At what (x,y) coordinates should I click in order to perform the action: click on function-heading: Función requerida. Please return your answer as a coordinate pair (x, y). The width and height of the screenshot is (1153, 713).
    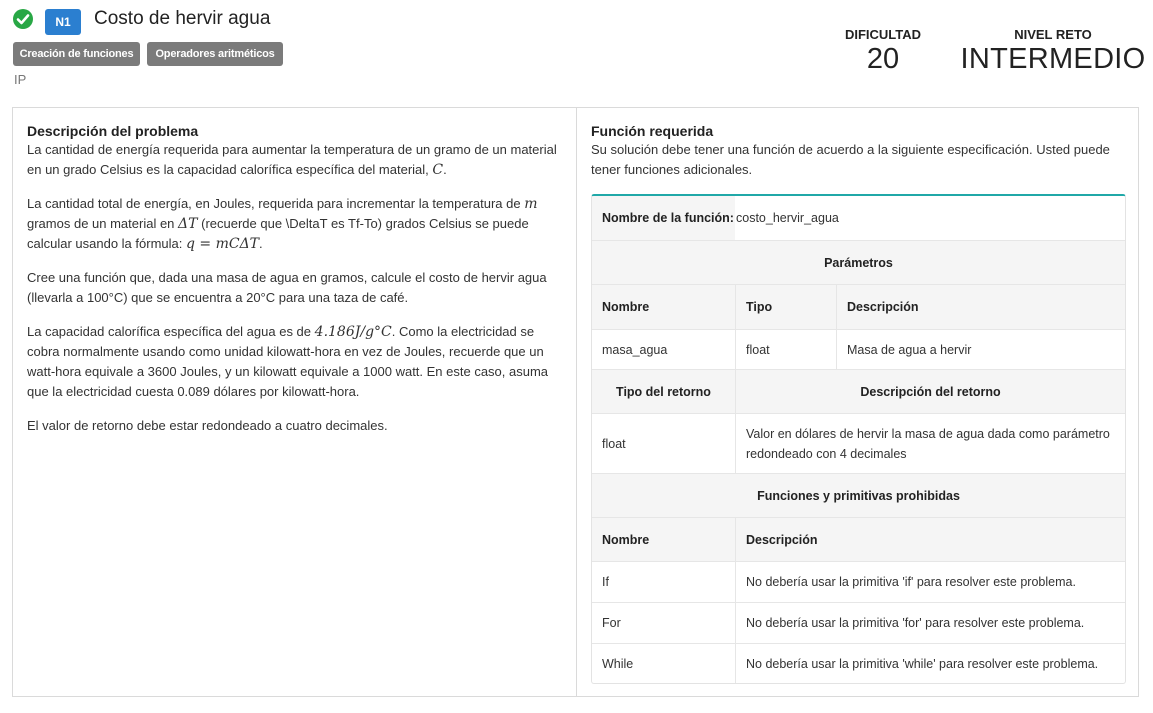
    Looking at the image, I should click on (652, 131).